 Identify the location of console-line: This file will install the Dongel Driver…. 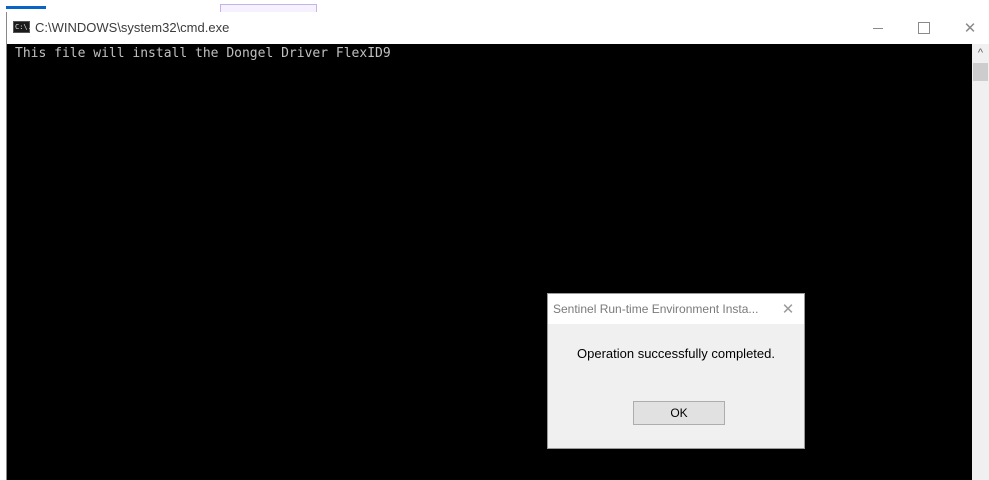
(203, 53).